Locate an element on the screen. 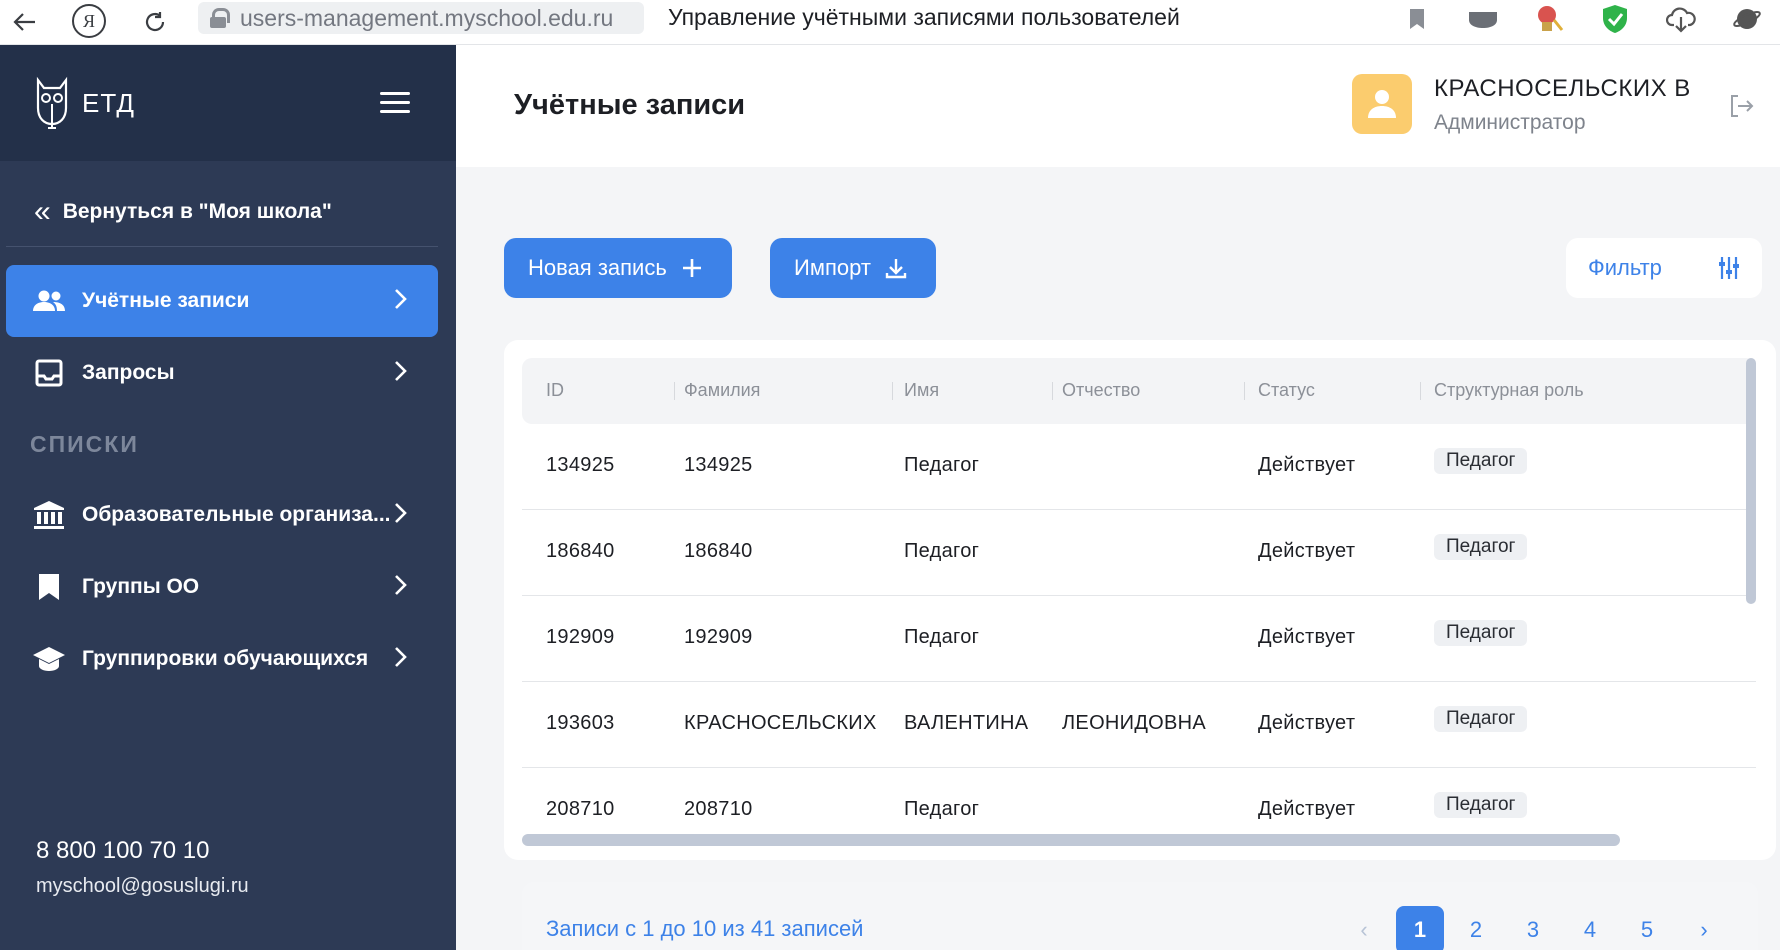 This screenshot has height=950, width=1780. back-to-school-link: « Вернуться в "Моя школа" is located at coordinates (183, 212).